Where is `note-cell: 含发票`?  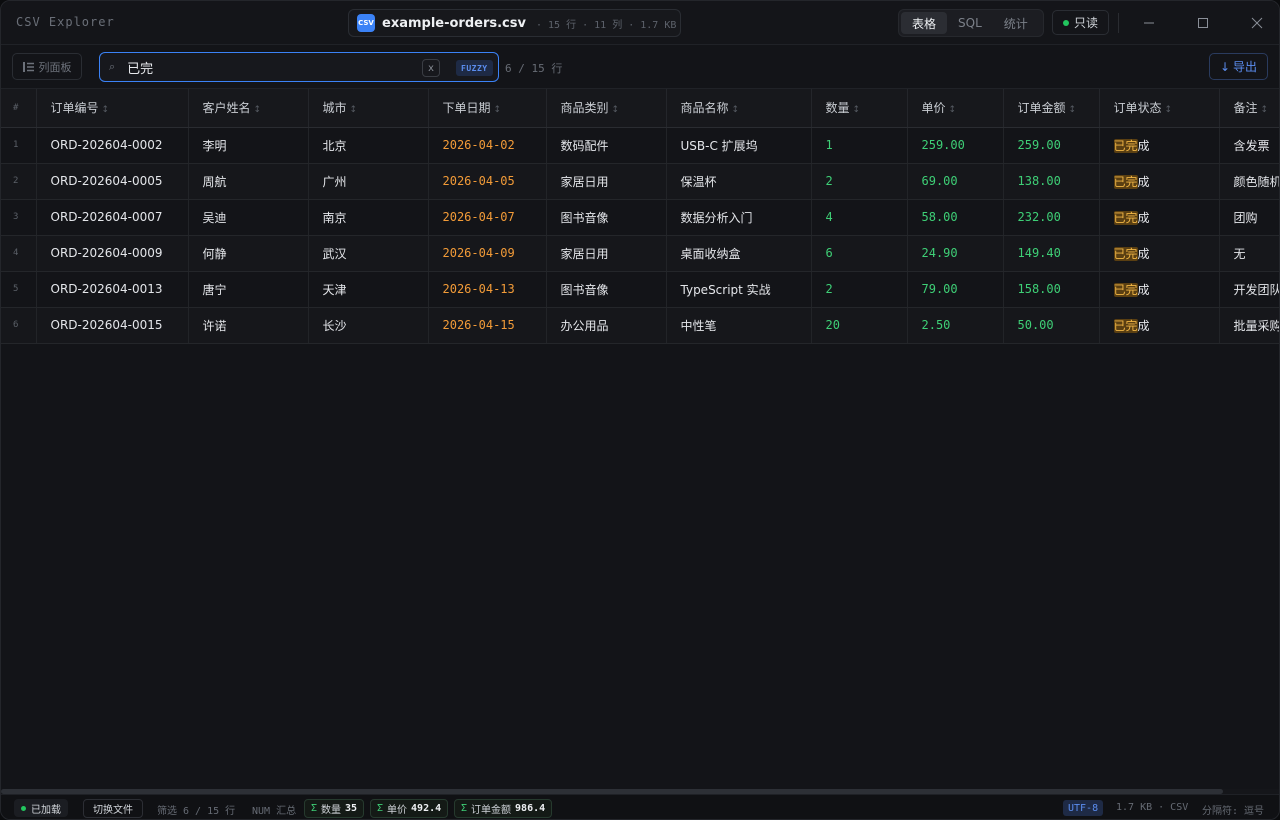 note-cell: 含发票 is located at coordinates (1249, 145).